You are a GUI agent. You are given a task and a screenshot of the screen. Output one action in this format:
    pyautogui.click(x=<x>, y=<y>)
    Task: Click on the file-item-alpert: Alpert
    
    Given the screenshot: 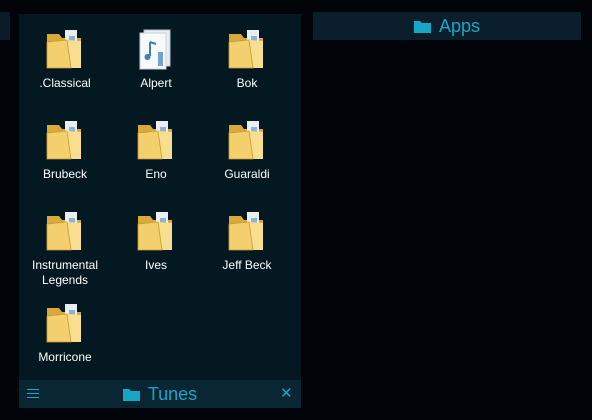 What is the action you would take?
    pyautogui.click(x=156, y=54)
    